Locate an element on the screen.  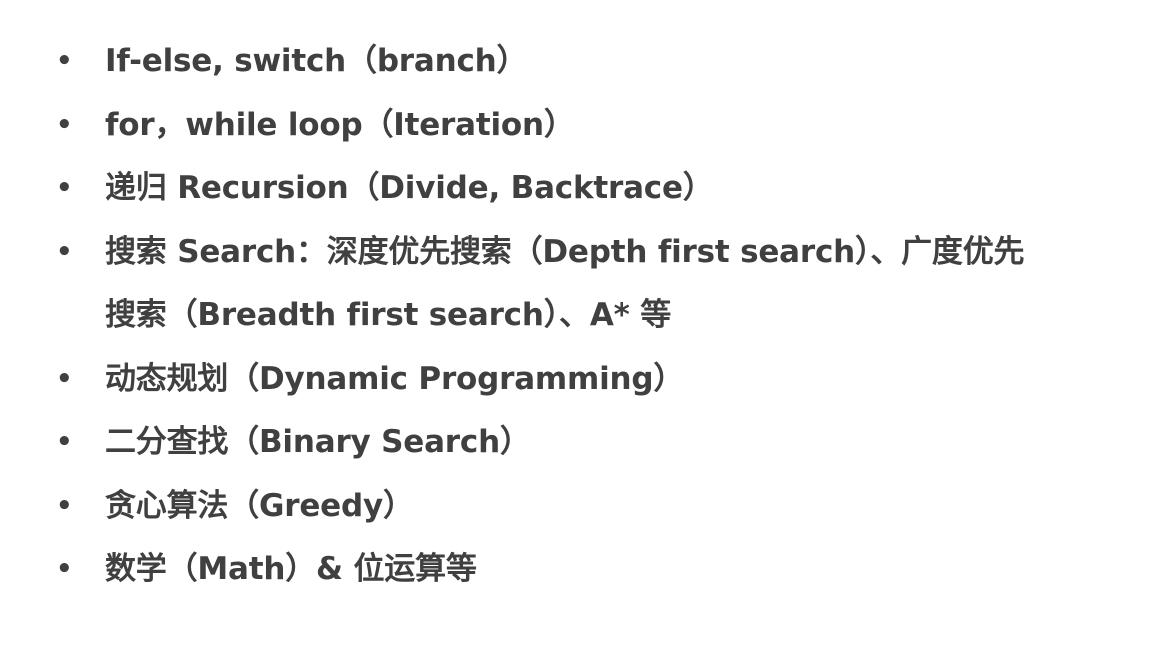
list-item: • 数学（Math）& 位运算等 is located at coordinates (596, 570).